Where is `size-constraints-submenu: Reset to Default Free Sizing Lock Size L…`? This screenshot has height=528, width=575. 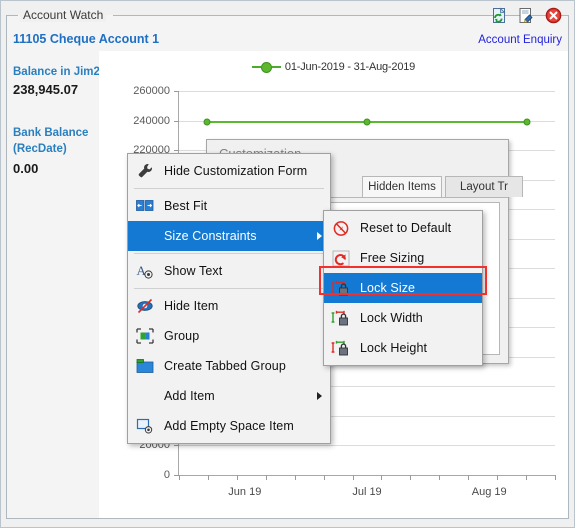
size-constraints-submenu: Reset to Default Free Sizing Lock Size L… is located at coordinates (403, 288).